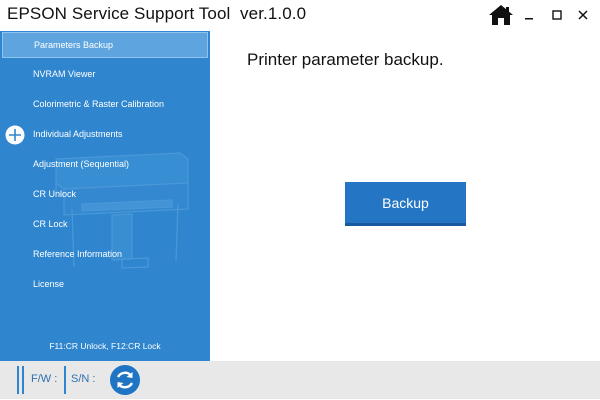  Describe the element at coordinates (105, 225) in the screenshot. I see `sidebar-item-cr-lock: CR Lock` at that location.